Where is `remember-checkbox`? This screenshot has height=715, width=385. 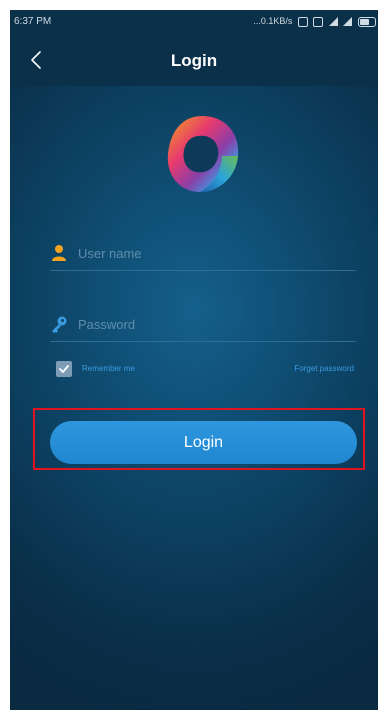 remember-checkbox is located at coordinates (64, 369).